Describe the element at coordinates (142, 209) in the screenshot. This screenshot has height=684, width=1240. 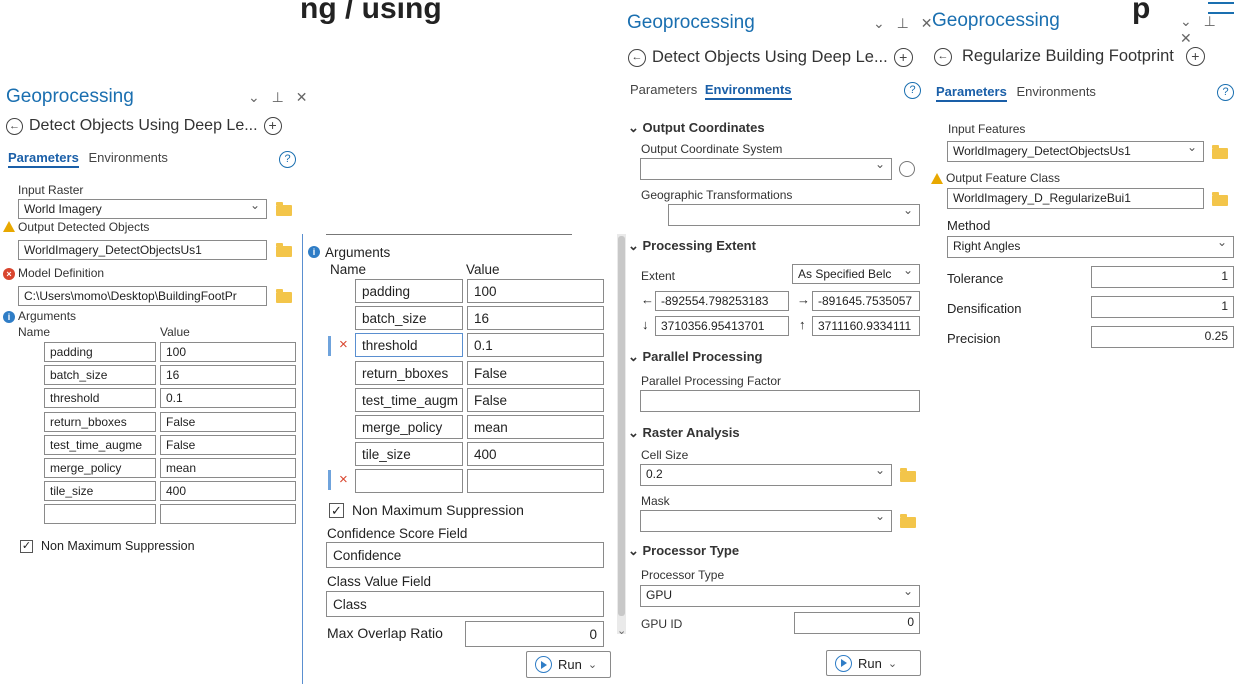
I see `input-raster-select: World Imagery` at that location.